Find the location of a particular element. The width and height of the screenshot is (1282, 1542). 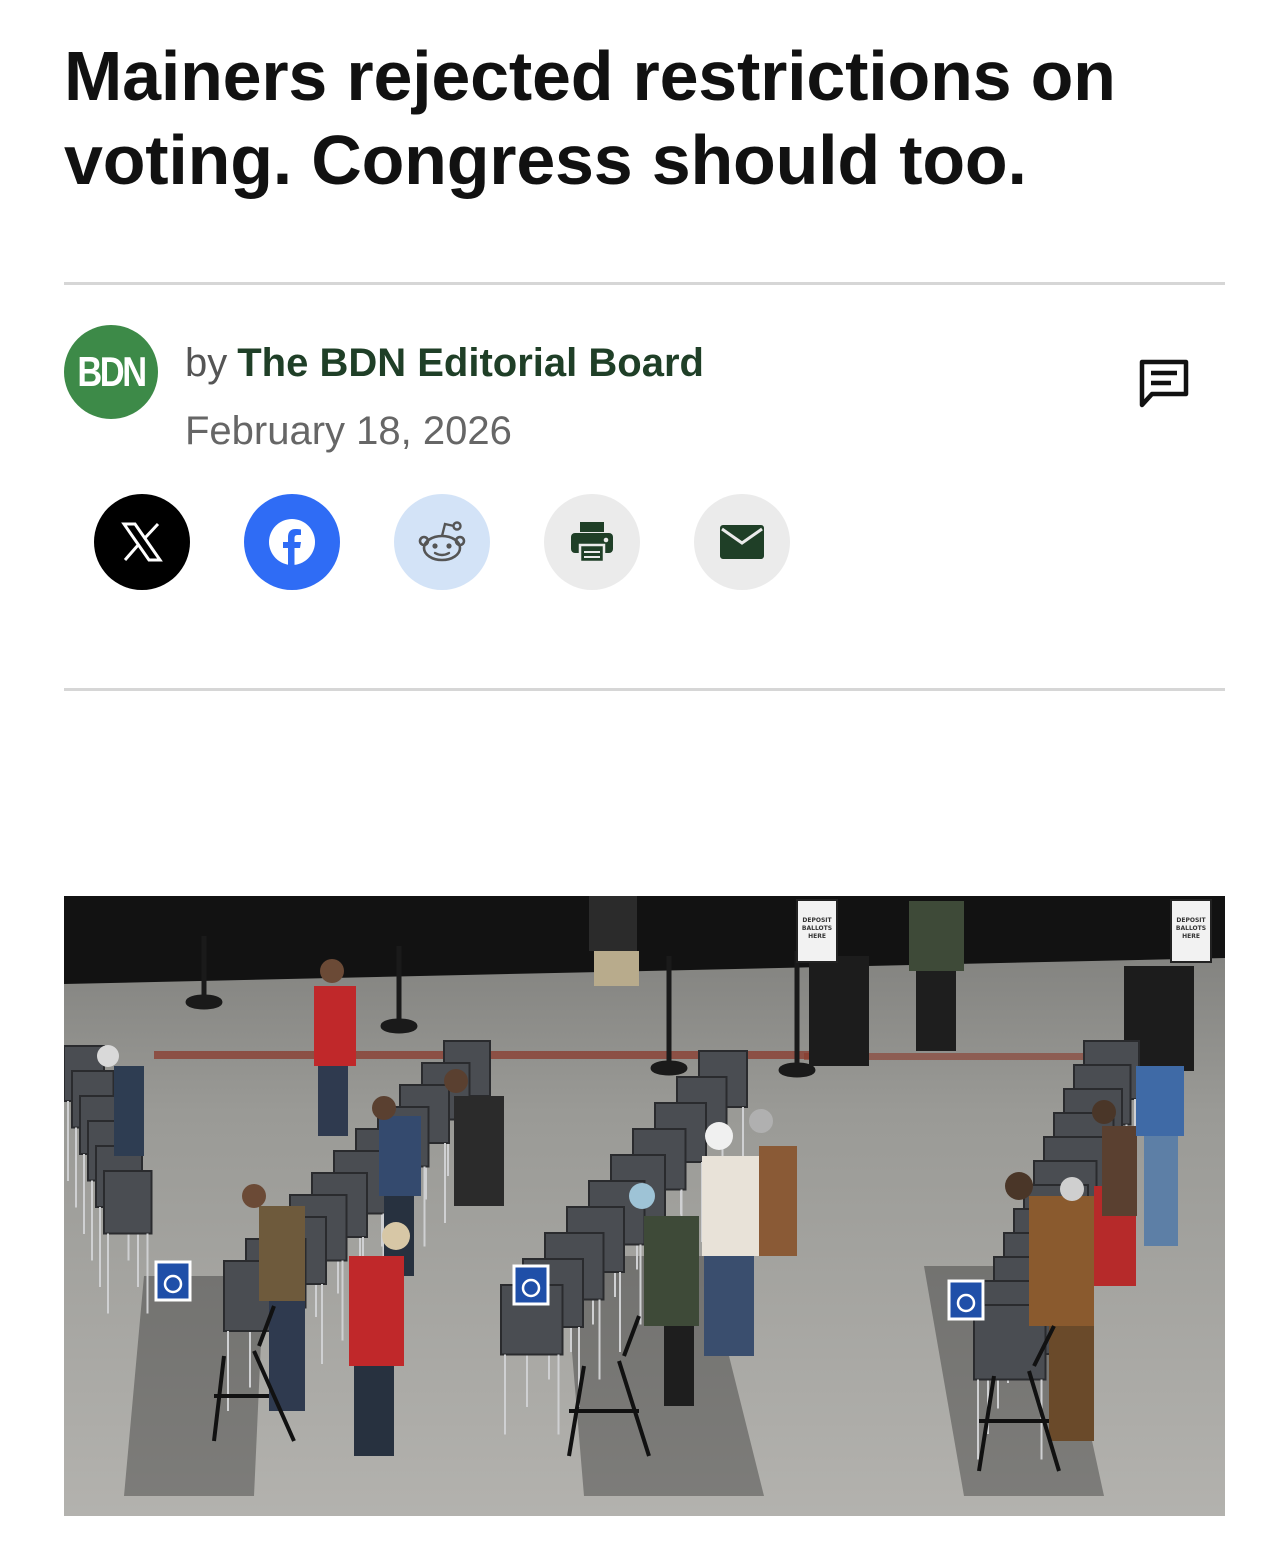

share-facebook-button is located at coordinates (292, 542).